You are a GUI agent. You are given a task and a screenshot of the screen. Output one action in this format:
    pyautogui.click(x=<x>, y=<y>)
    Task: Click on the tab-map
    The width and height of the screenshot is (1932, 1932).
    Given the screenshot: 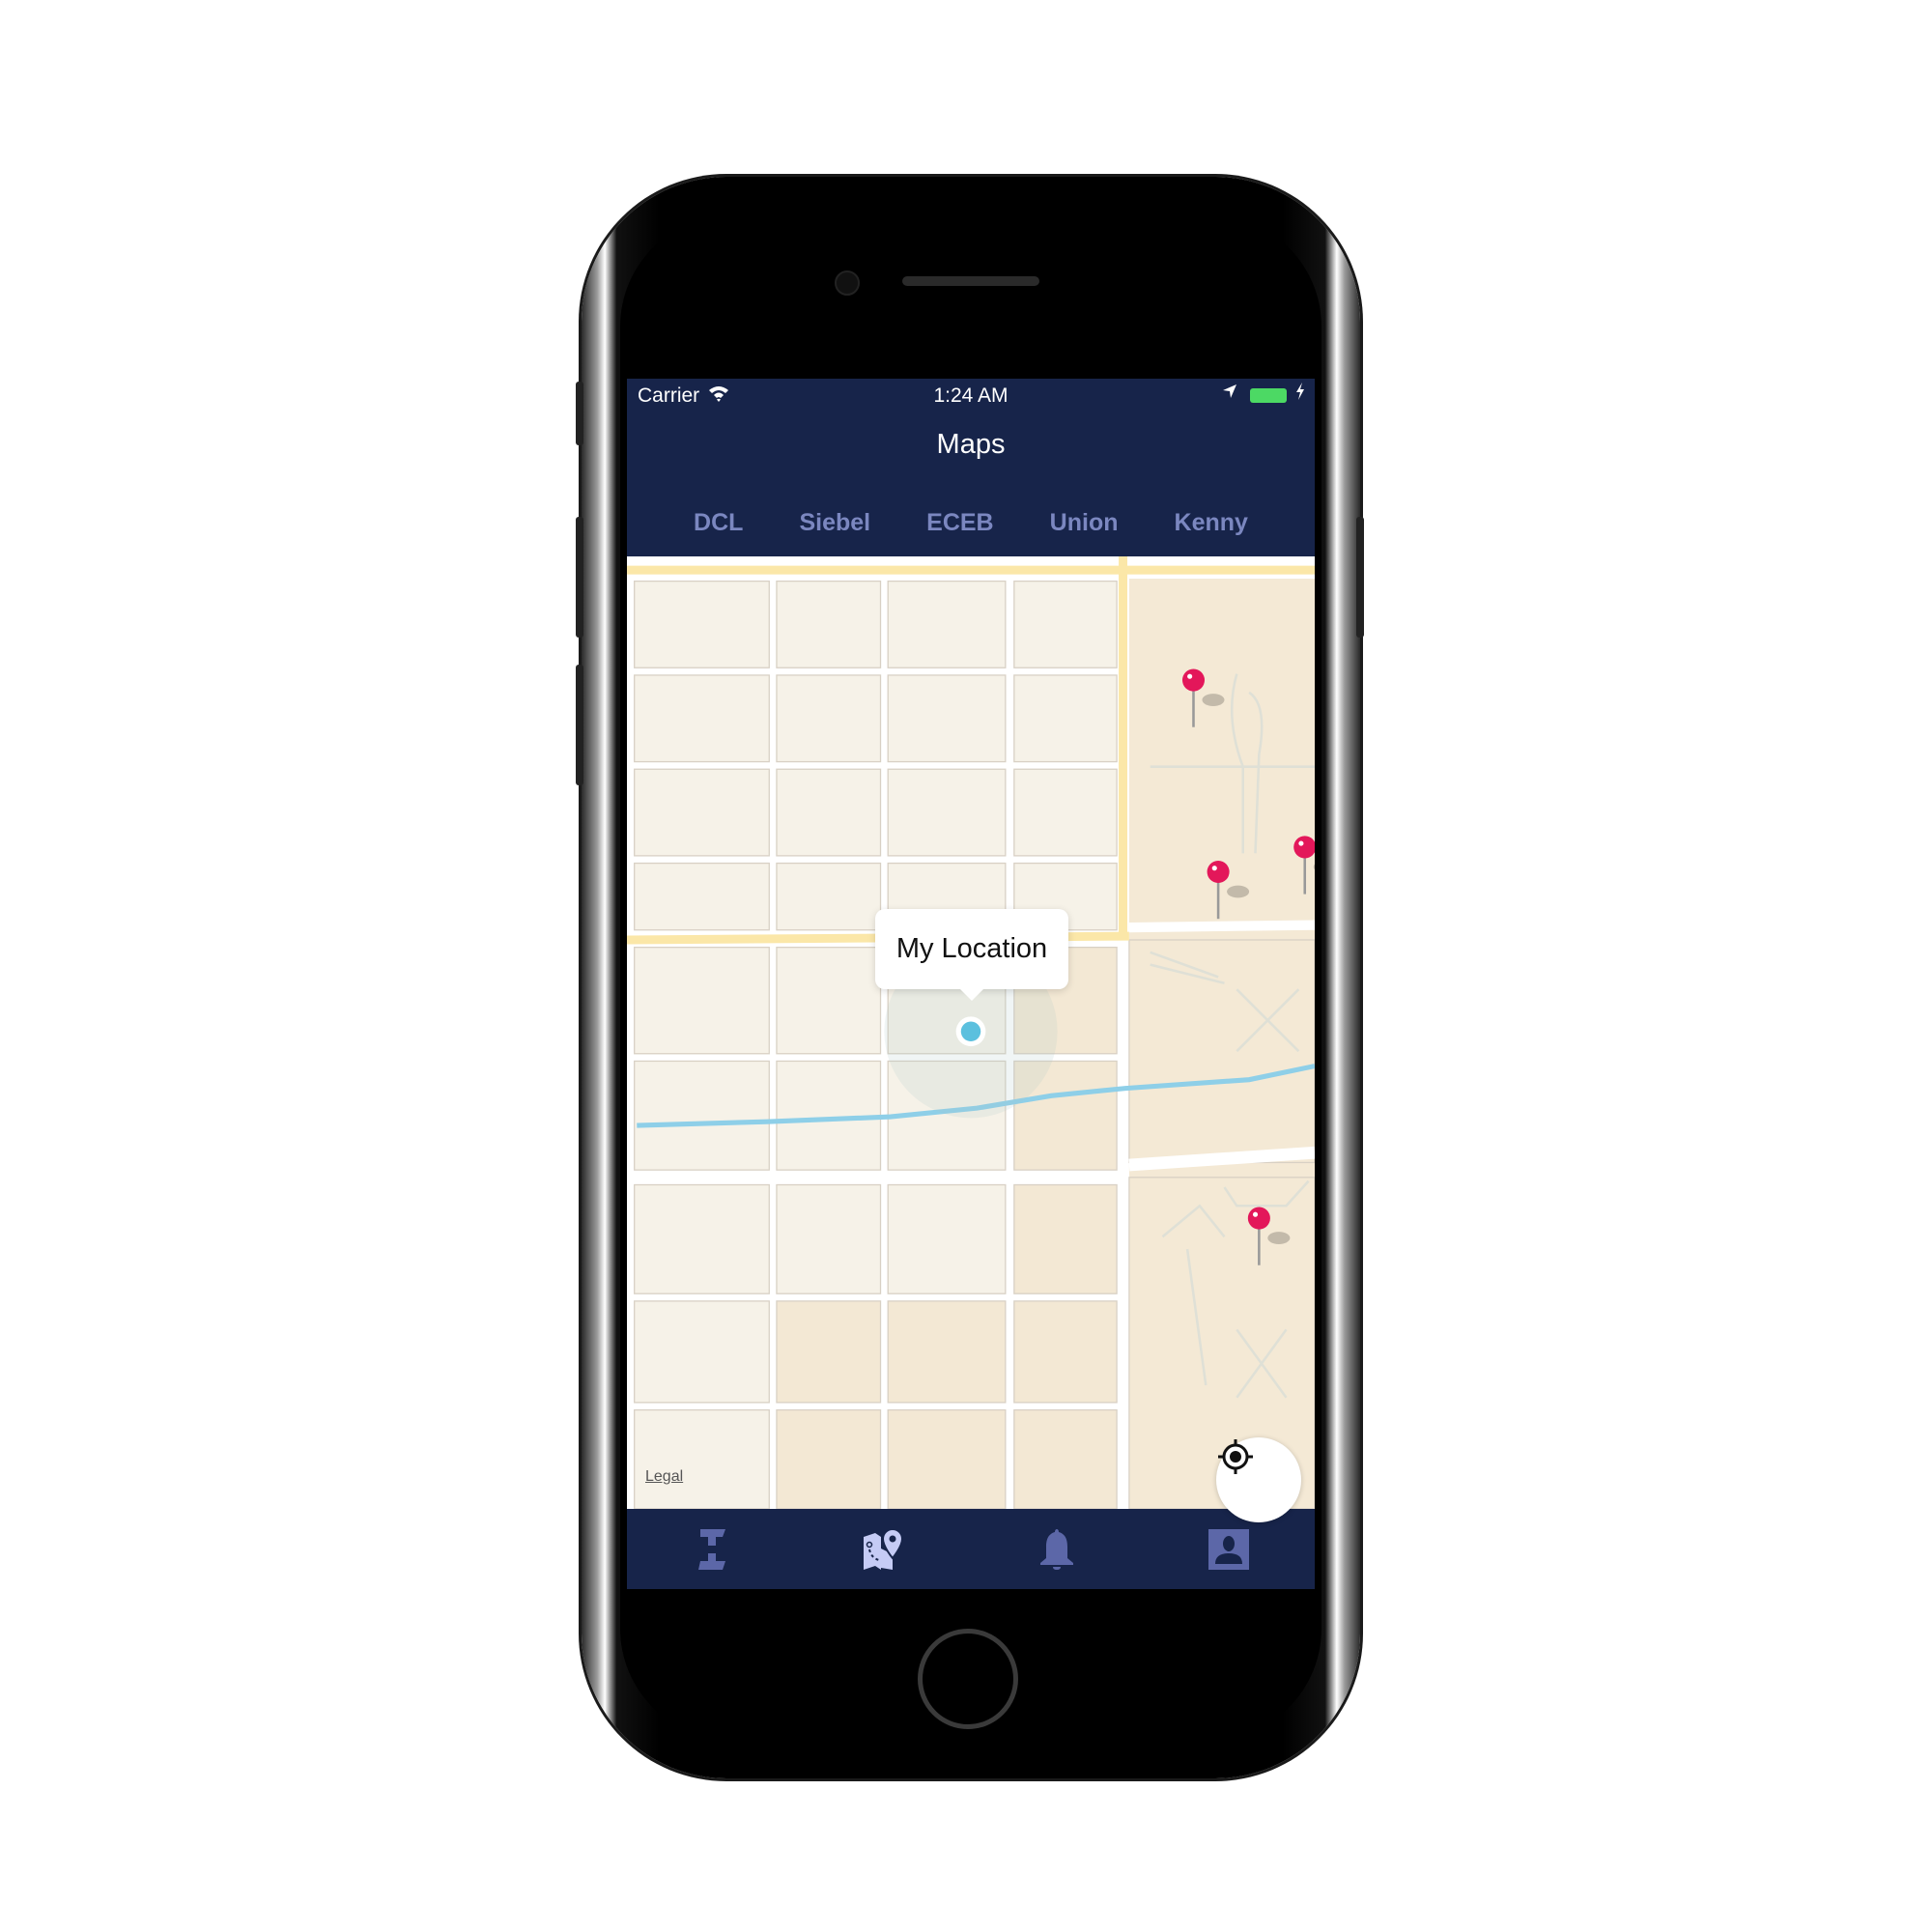 What is the action you would take?
    pyautogui.click(x=885, y=1549)
    